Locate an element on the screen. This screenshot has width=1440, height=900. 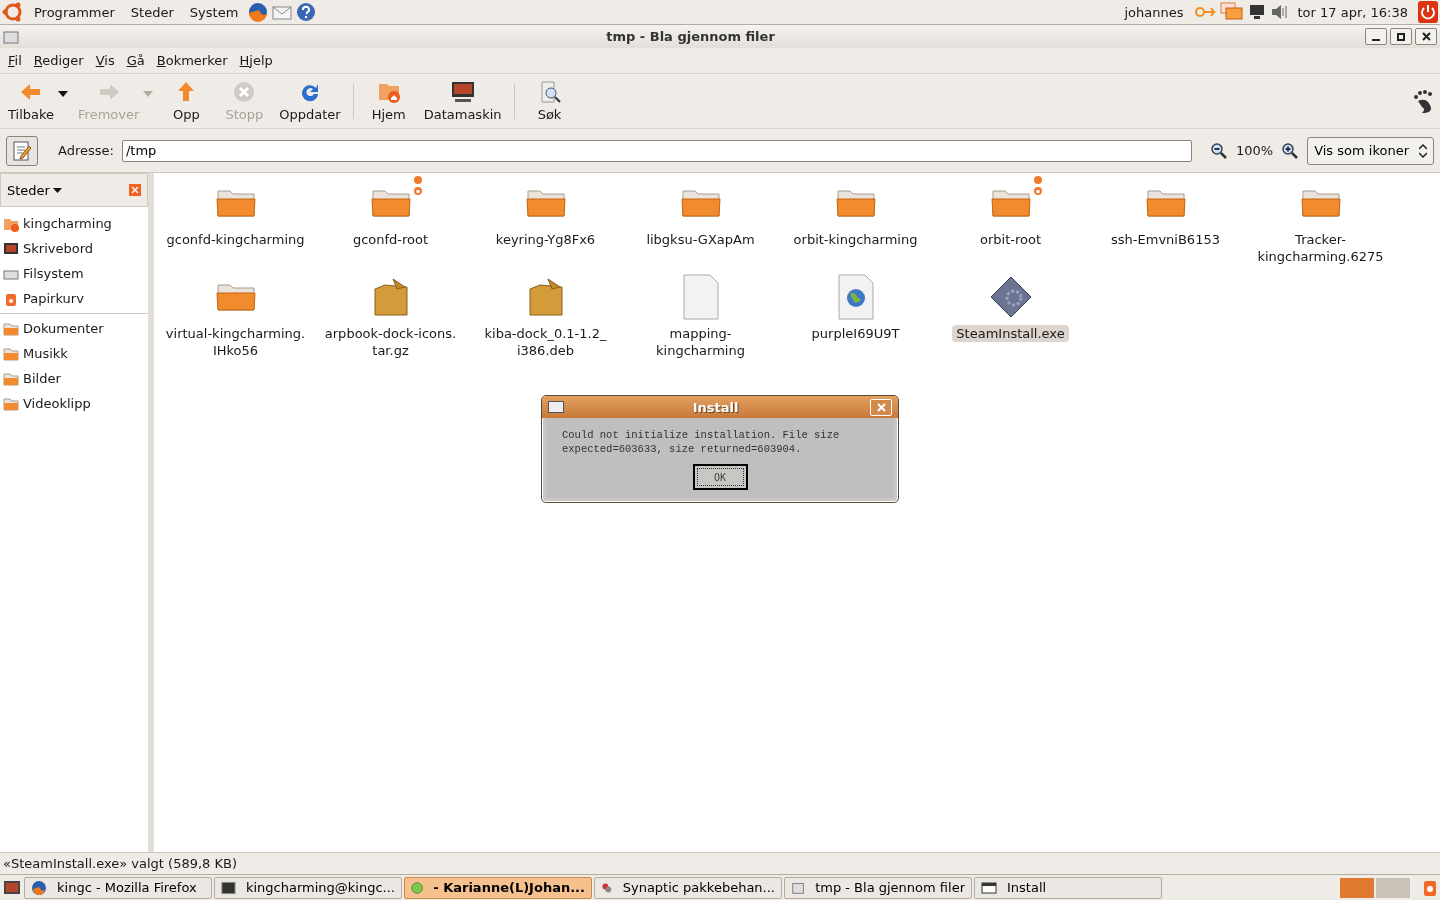
minimize-button is located at coordinates (1376, 36).